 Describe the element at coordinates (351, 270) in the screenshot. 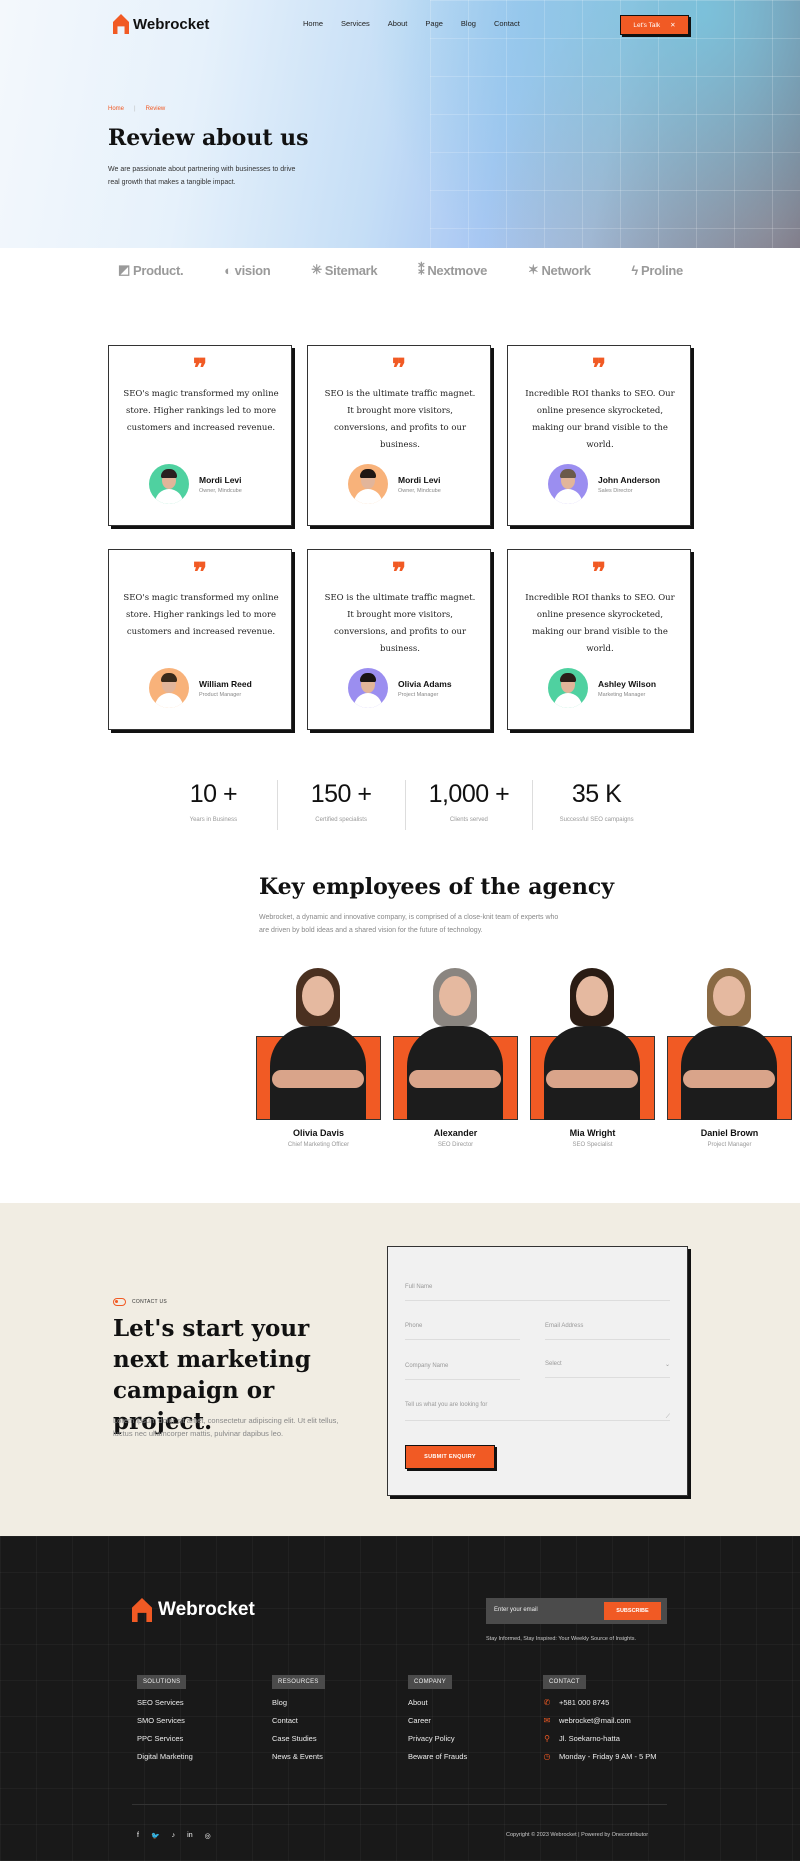

I see `brand-name: Sitemark` at that location.